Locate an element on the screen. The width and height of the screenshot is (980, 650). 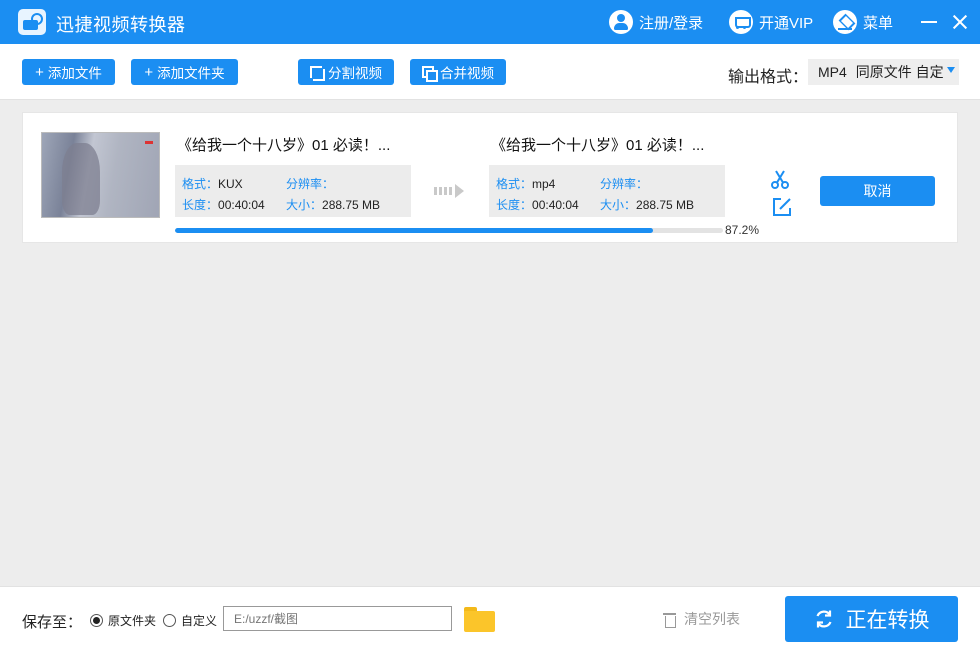
progress-fill is located at coordinates (414, 230).